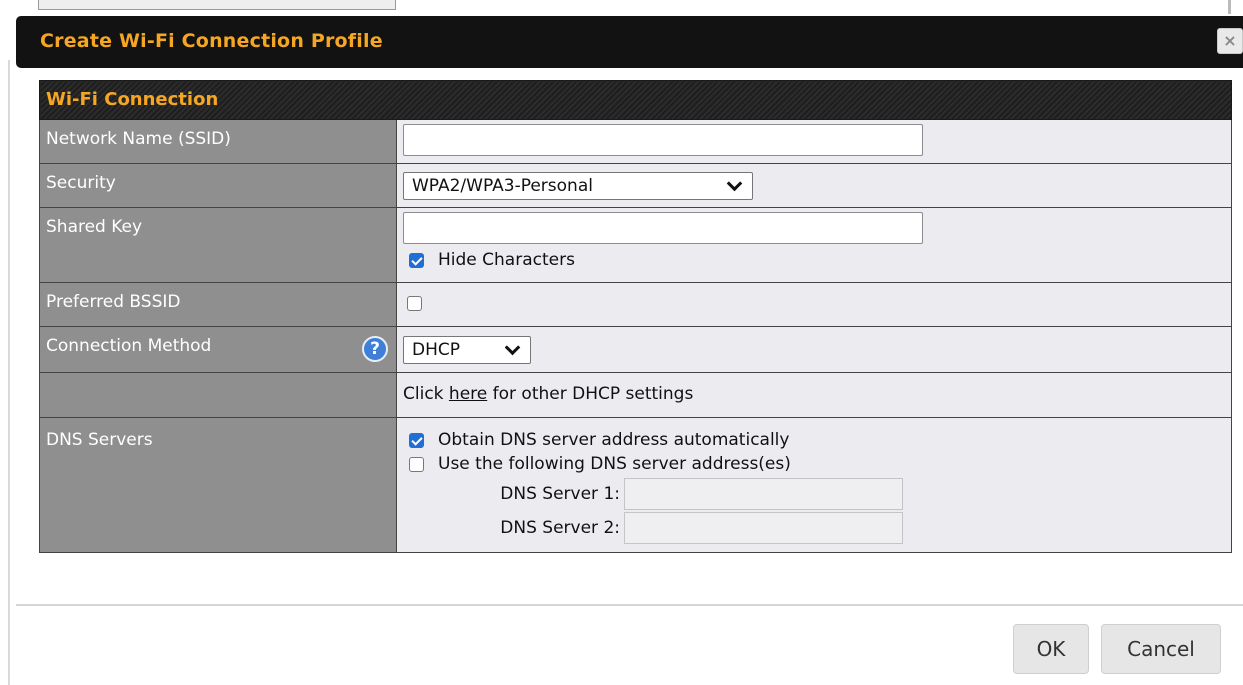 This screenshot has width=1243, height=685. Describe the element at coordinates (416, 260) in the screenshot. I see `hide-characters-checkbox` at that location.